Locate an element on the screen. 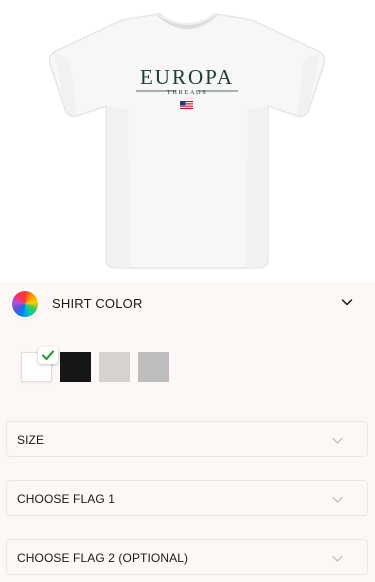 Image resolution: width=375 pixels, height=582 pixels. shirt-color-header: SHIRT COLOR is located at coordinates (187, 304).